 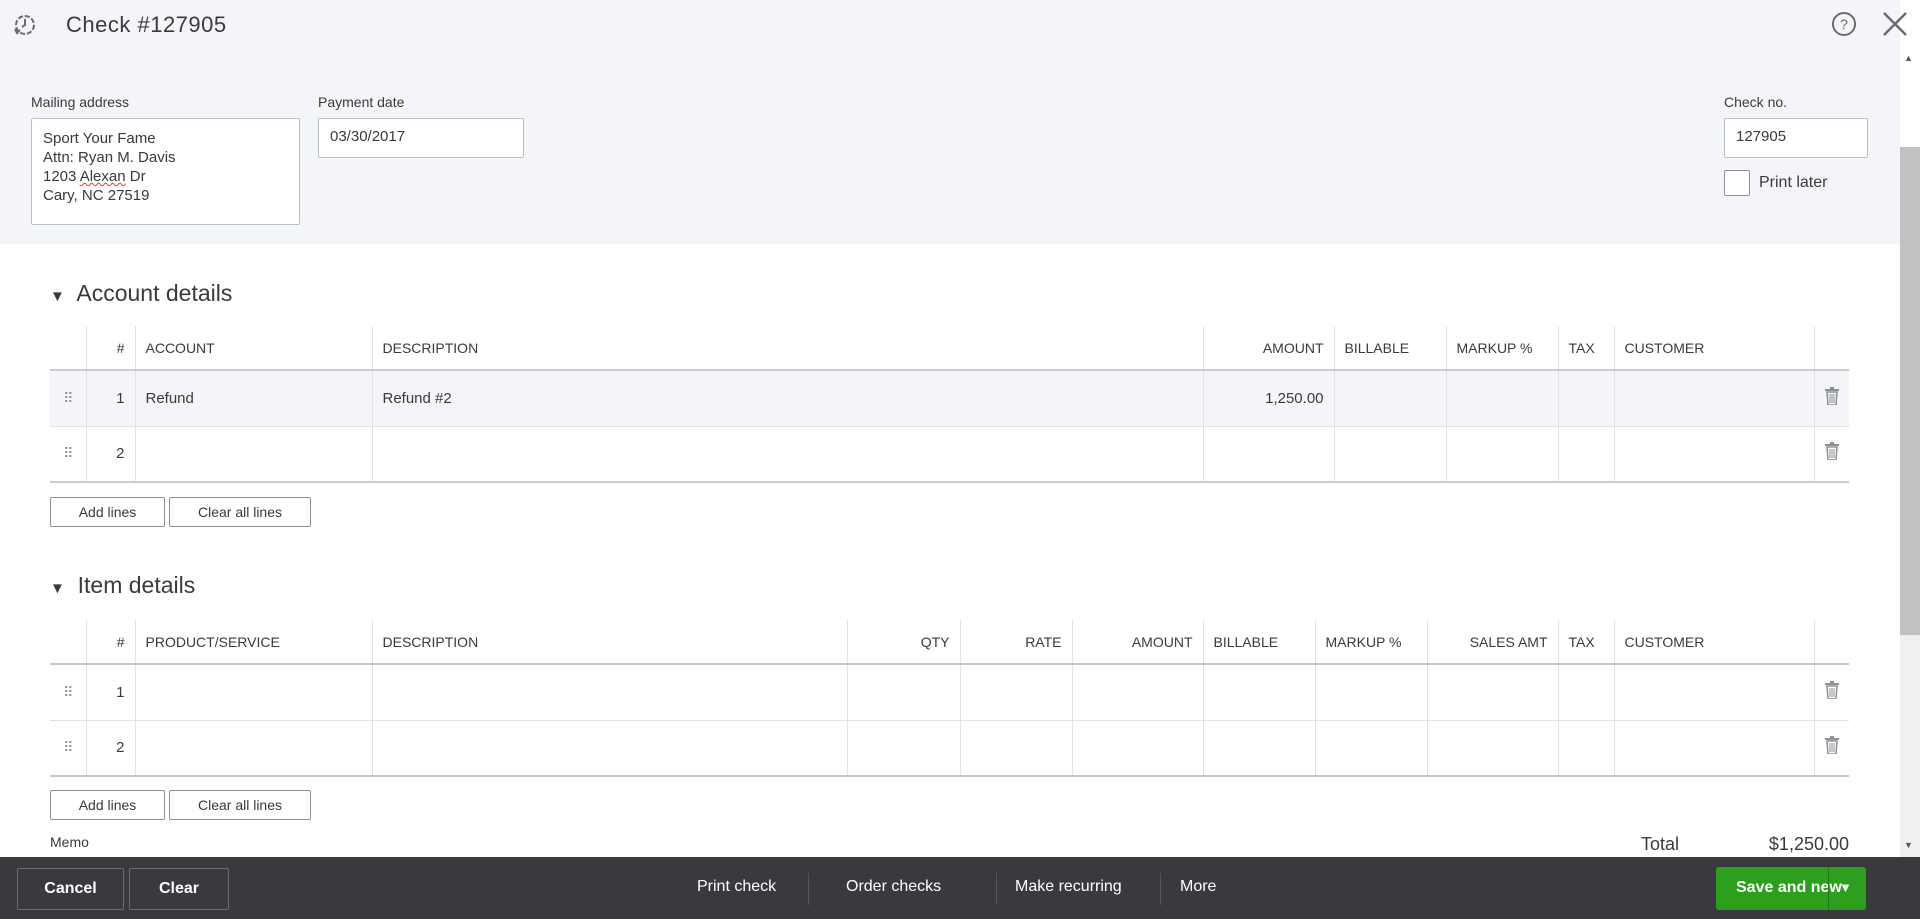 I want to click on cancel-button: Cancel, so click(x=70, y=889).